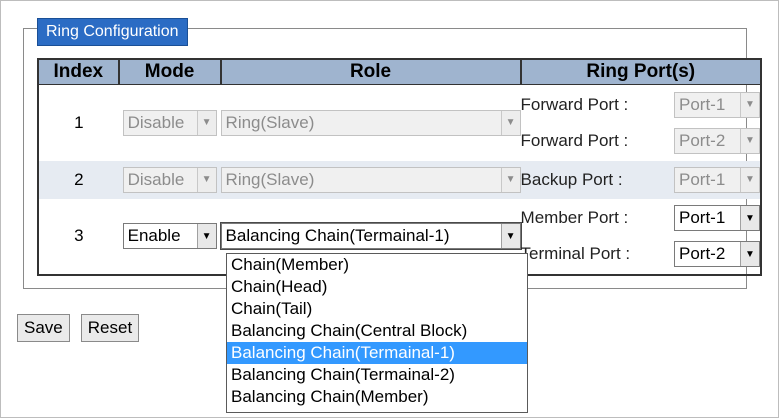 The height and width of the screenshot is (418, 779). Describe the element at coordinates (640, 72) in the screenshot. I see `header-ring-ports: Ring Port(s)` at that location.